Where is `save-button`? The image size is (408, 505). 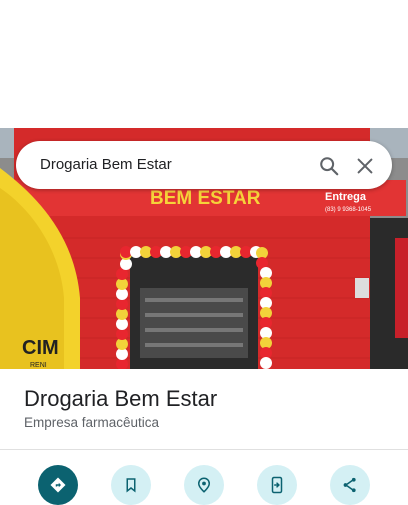
save-button is located at coordinates (131, 485).